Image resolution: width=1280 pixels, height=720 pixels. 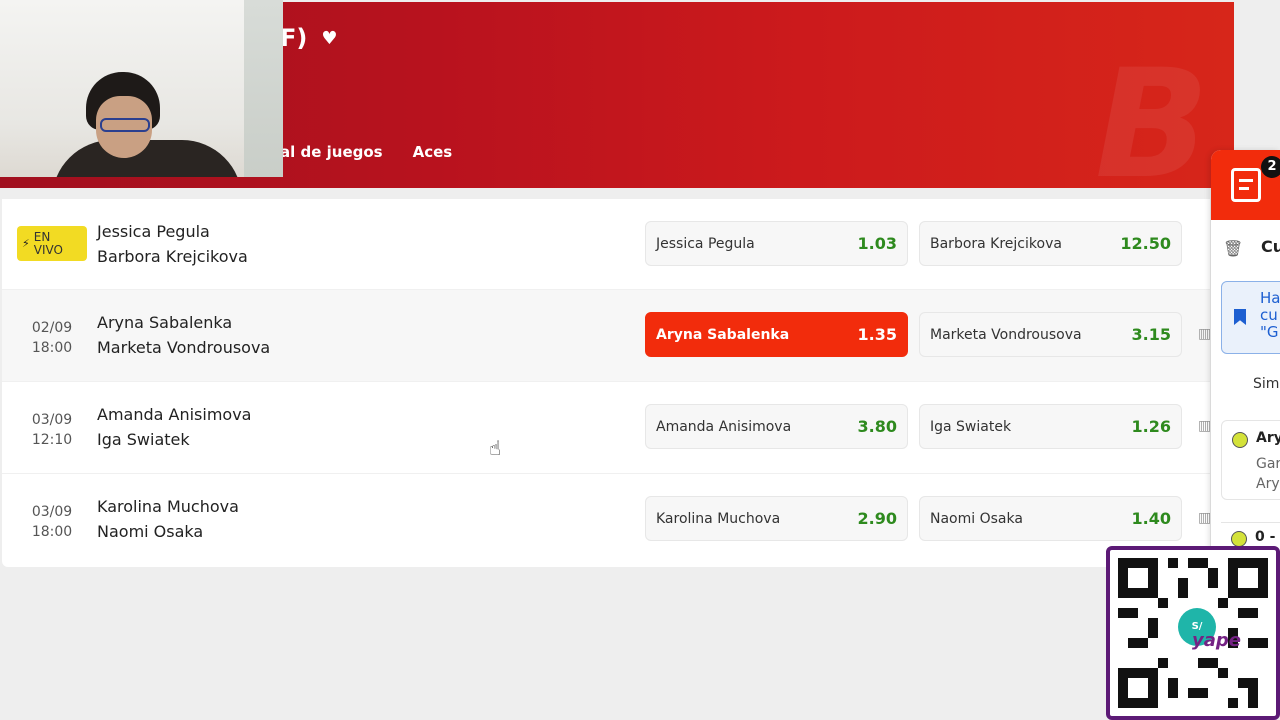 What do you see at coordinates (1266, 384) in the screenshot?
I see `tab-single: Simp` at bounding box center [1266, 384].